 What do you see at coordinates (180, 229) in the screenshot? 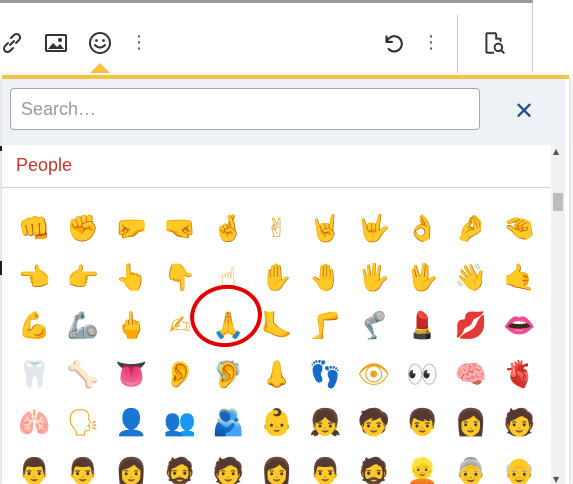
I see `emoji-button: 🤜` at bounding box center [180, 229].